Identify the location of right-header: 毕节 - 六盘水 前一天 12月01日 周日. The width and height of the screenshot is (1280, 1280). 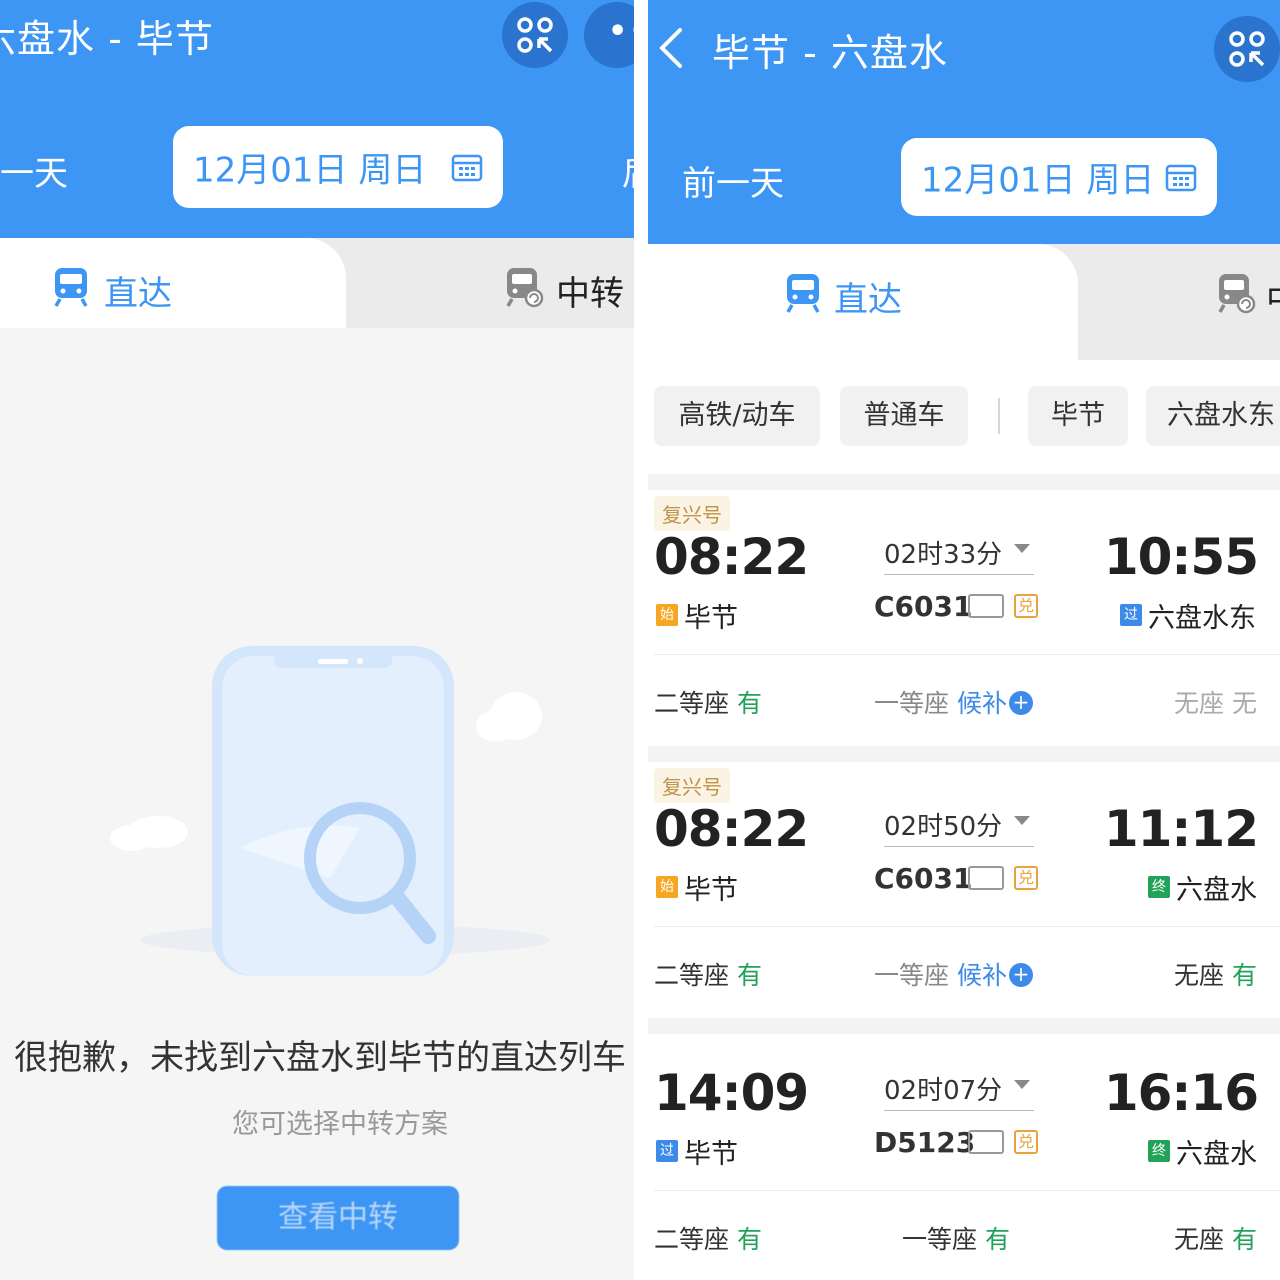
(964, 122).